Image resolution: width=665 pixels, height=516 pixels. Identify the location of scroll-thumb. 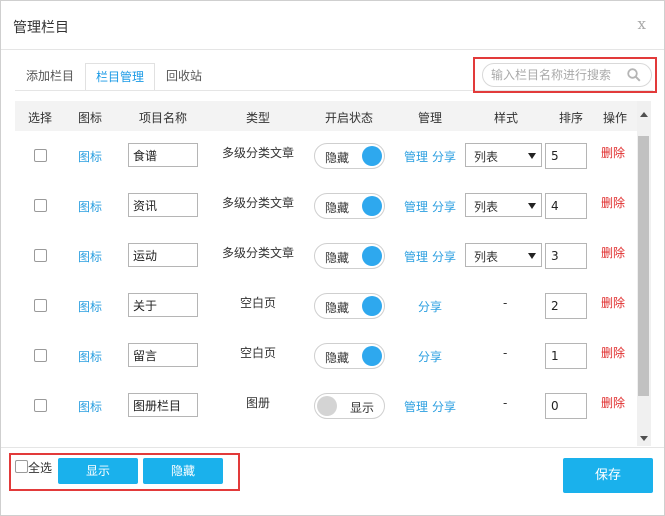
(643, 266).